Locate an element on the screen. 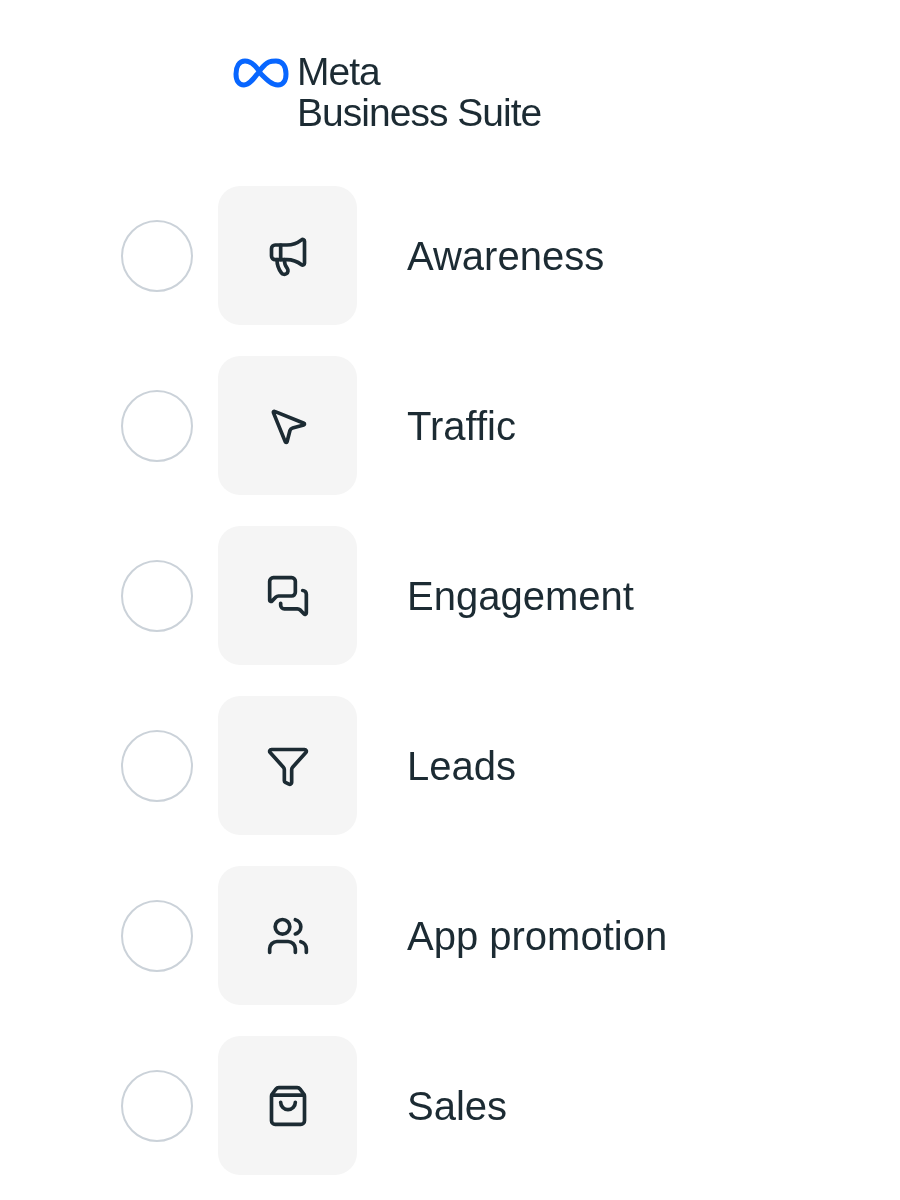 This screenshot has height=1200, width=900. option-label: Leads is located at coordinates (461, 766).